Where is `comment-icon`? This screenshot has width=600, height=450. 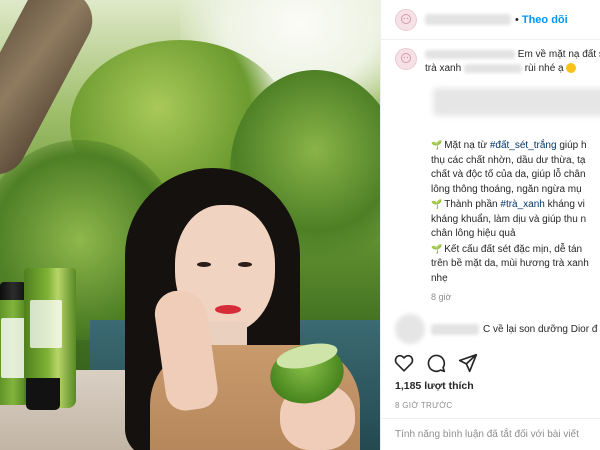 comment-icon is located at coordinates (436, 363).